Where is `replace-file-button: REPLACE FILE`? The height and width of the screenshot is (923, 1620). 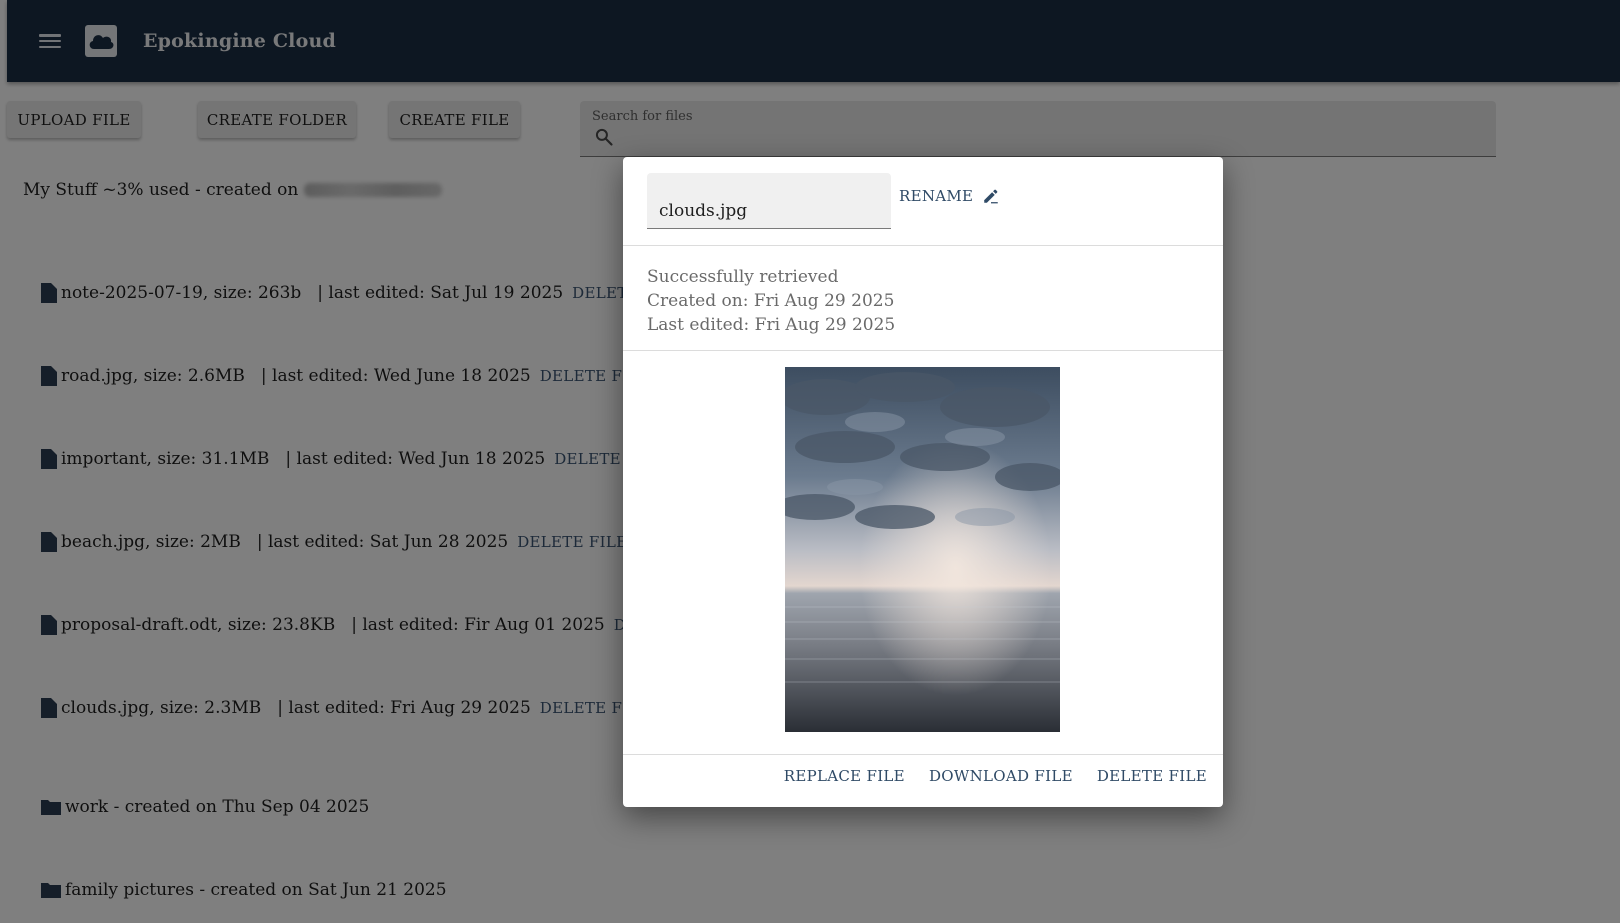 replace-file-button: REPLACE FILE is located at coordinates (844, 776).